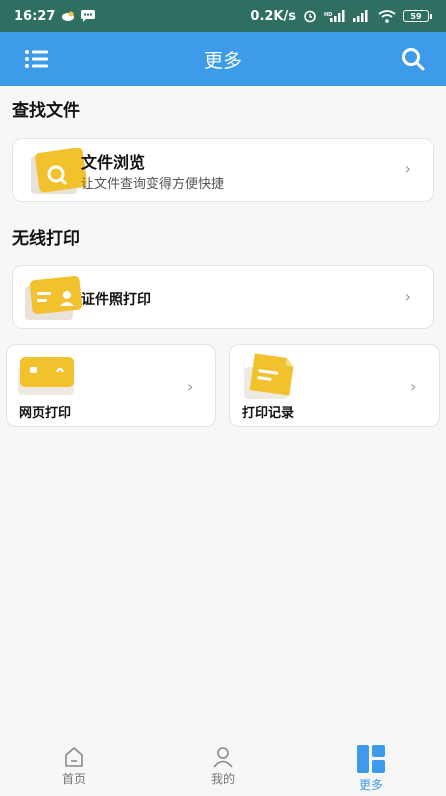  Describe the element at coordinates (74, 771) in the screenshot. I see `tab-home: 首页` at that location.